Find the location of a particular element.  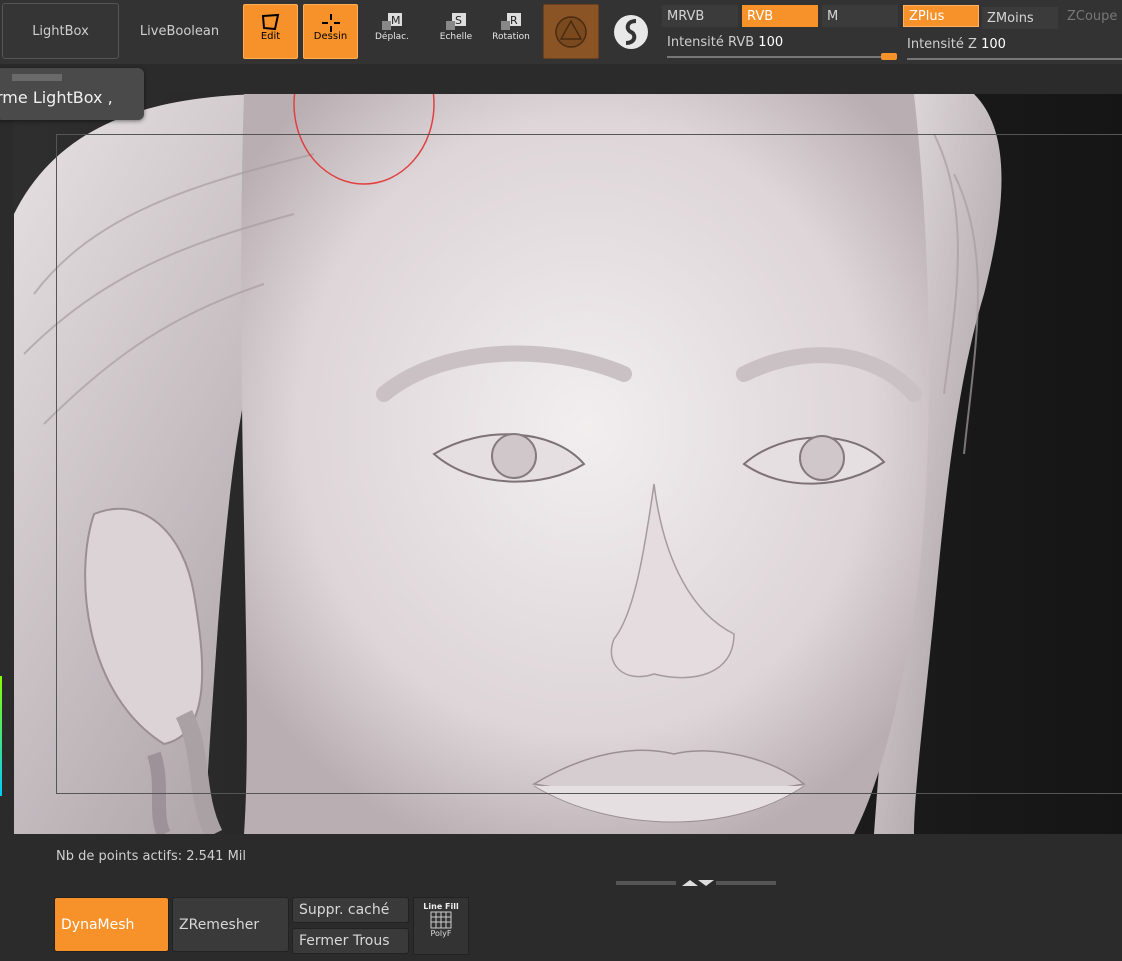

rvb-intensity-slider is located at coordinates (782, 57).